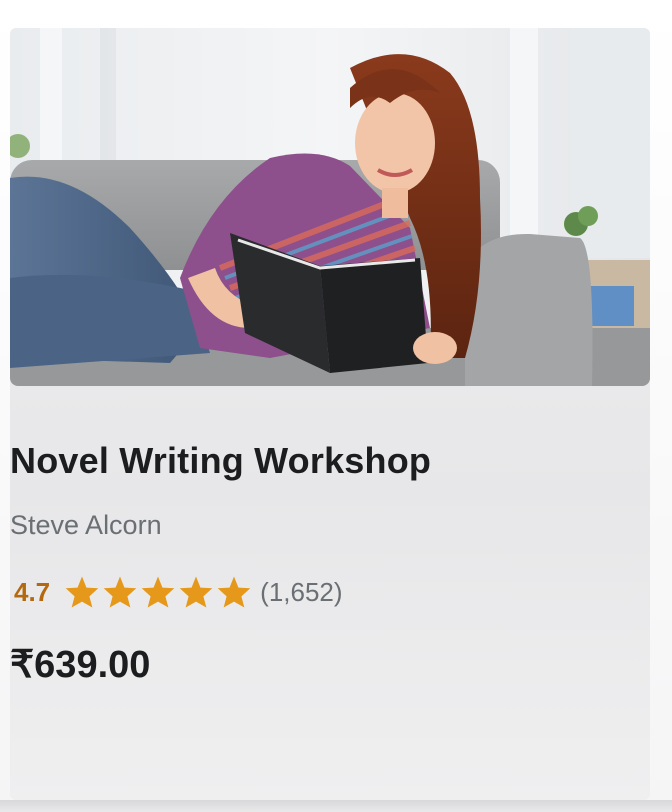  What do you see at coordinates (80, 665) in the screenshot?
I see `course-price: ₹639.00` at bounding box center [80, 665].